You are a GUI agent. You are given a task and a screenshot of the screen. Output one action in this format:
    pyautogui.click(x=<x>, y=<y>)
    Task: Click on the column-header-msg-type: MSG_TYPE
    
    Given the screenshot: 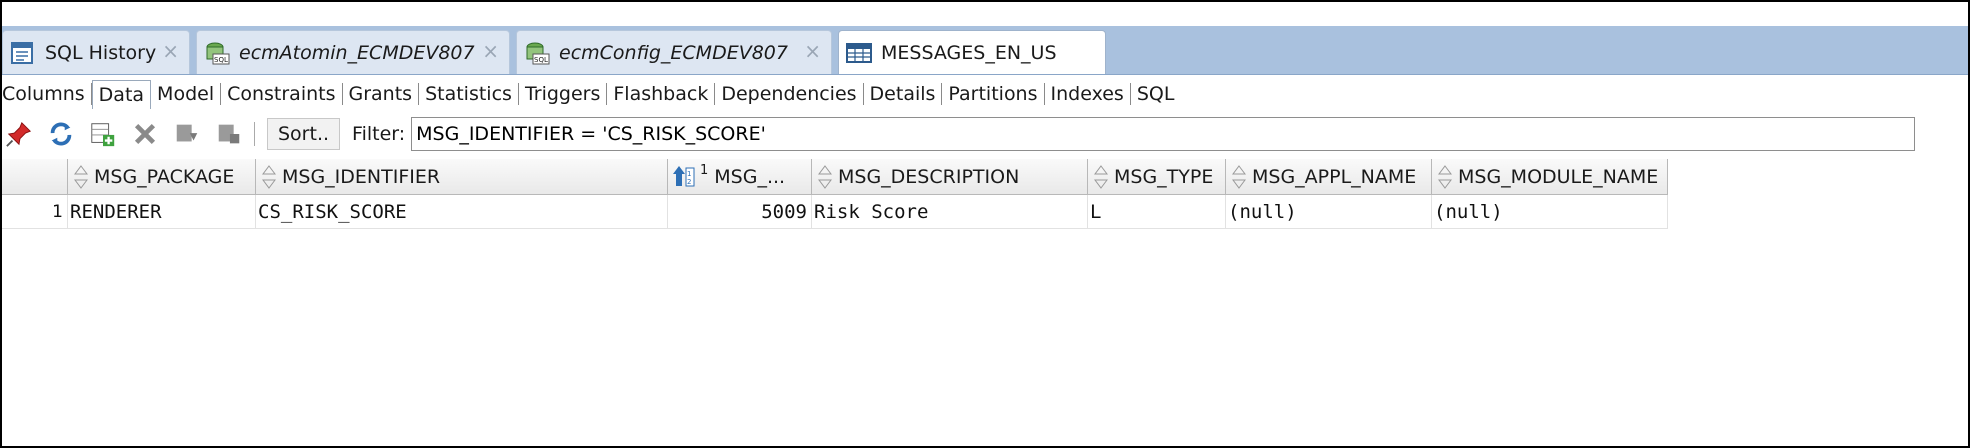 What is the action you would take?
    pyautogui.click(x=1157, y=177)
    